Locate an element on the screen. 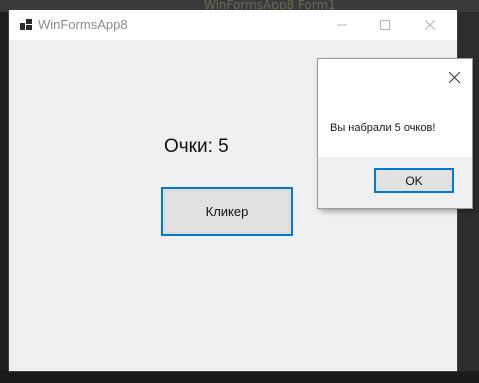 The image size is (479, 383). app-icon is located at coordinates (26, 24).